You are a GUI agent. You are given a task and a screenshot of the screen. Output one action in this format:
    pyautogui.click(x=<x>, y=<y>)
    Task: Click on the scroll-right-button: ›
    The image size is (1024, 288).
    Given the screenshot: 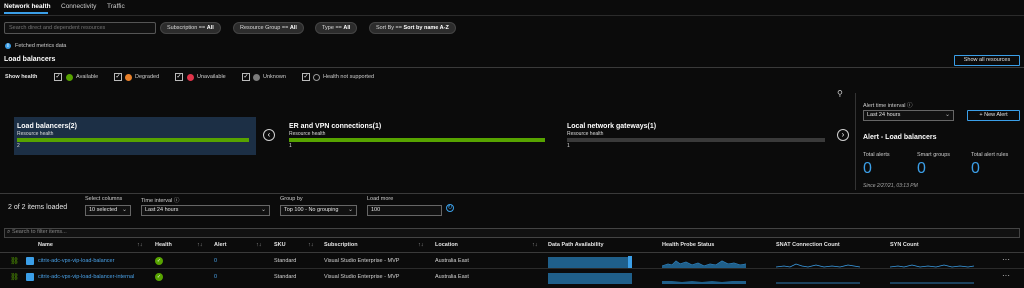 What is the action you would take?
    pyautogui.click(x=843, y=135)
    